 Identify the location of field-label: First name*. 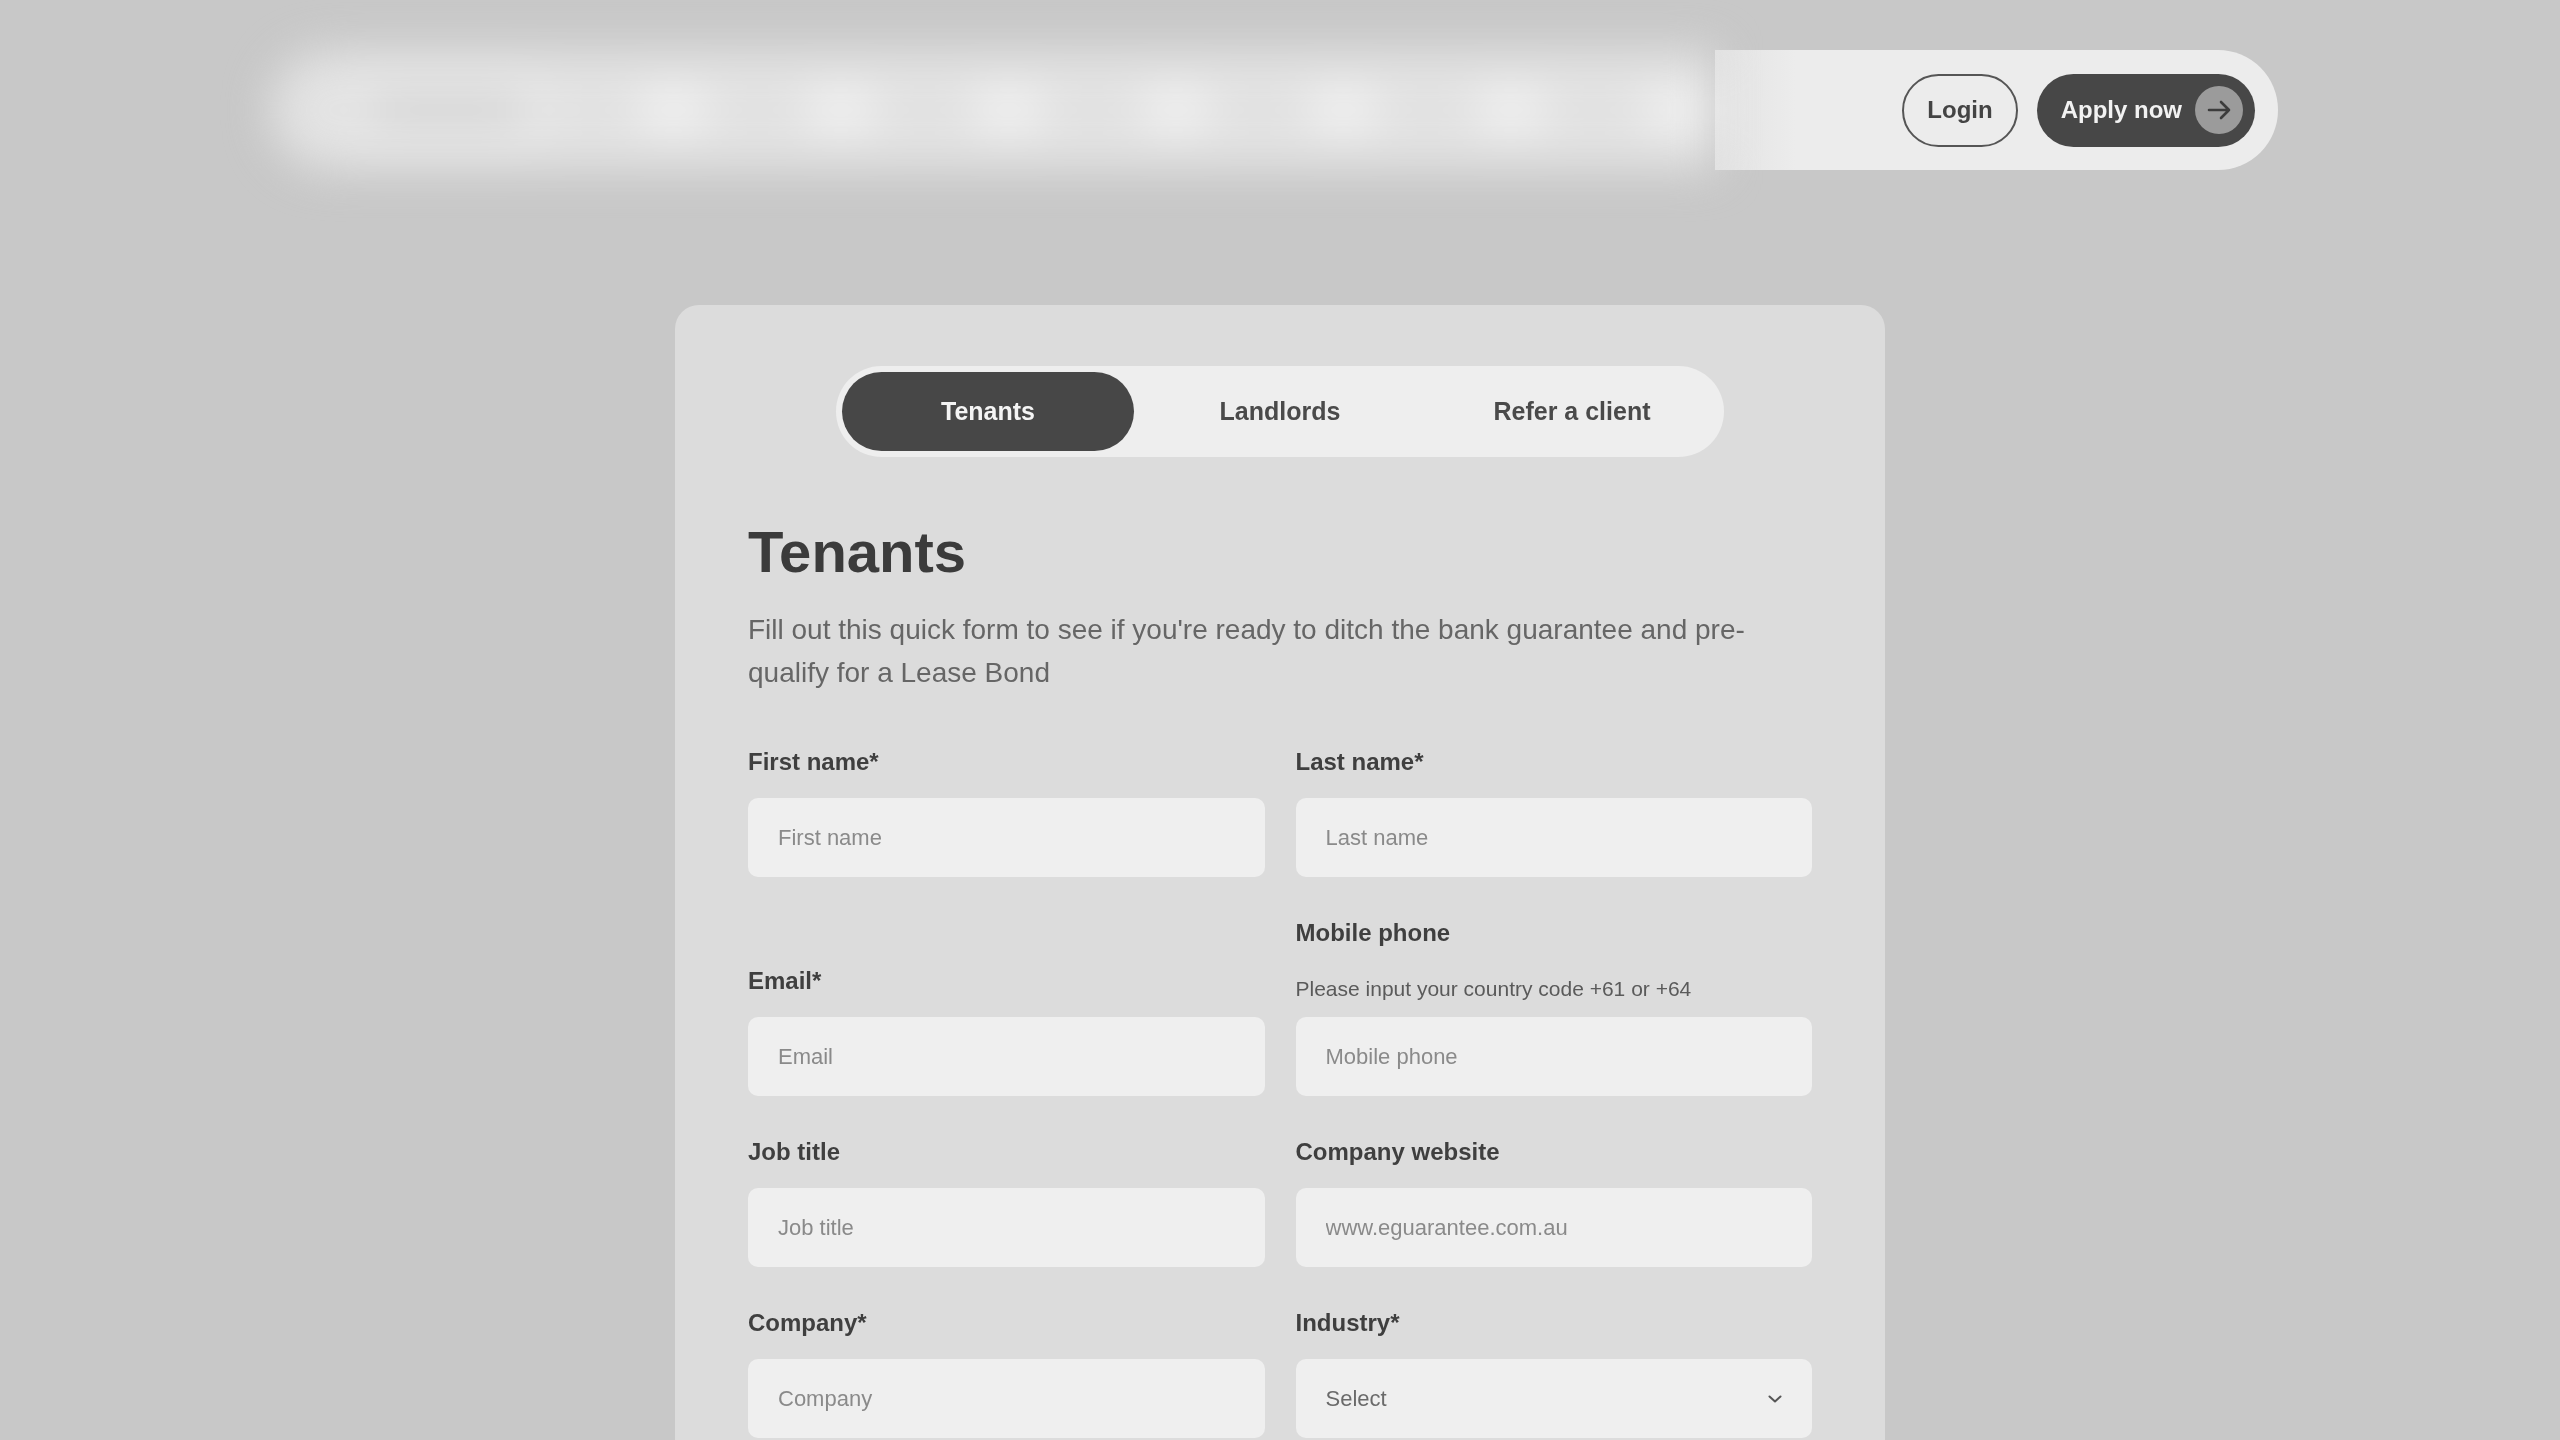
(813, 762).